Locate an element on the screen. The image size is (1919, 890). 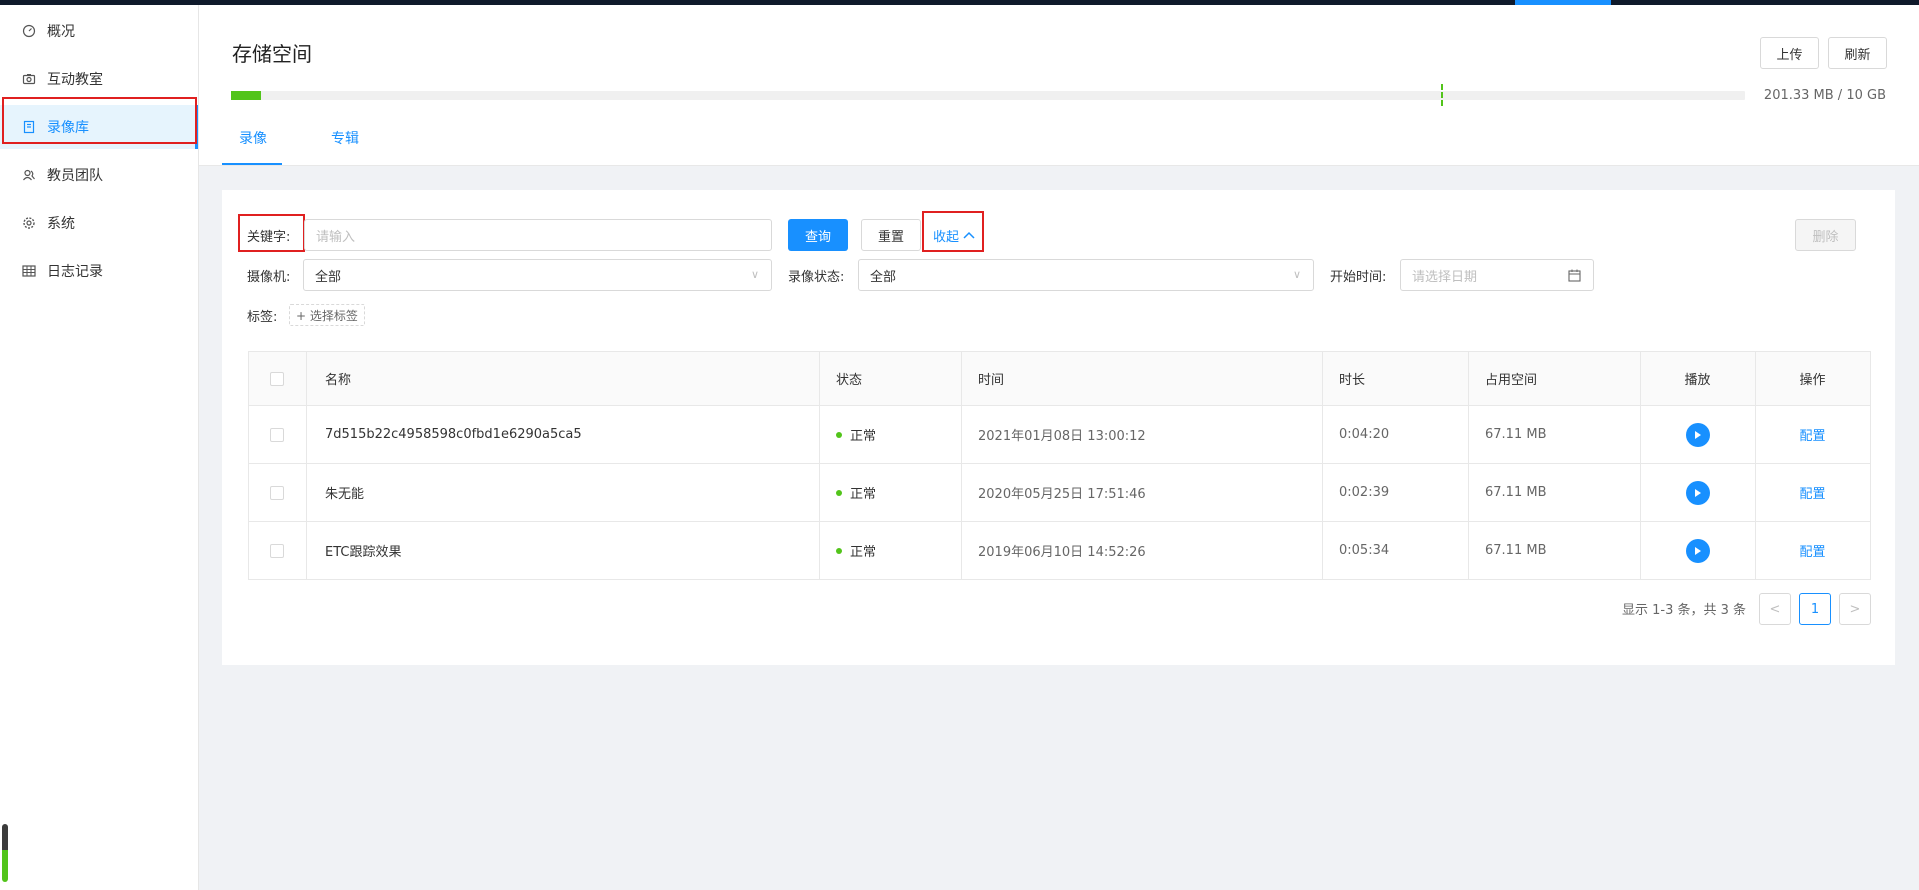
start-time-label: 开始时间: is located at coordinates (1358, 277).